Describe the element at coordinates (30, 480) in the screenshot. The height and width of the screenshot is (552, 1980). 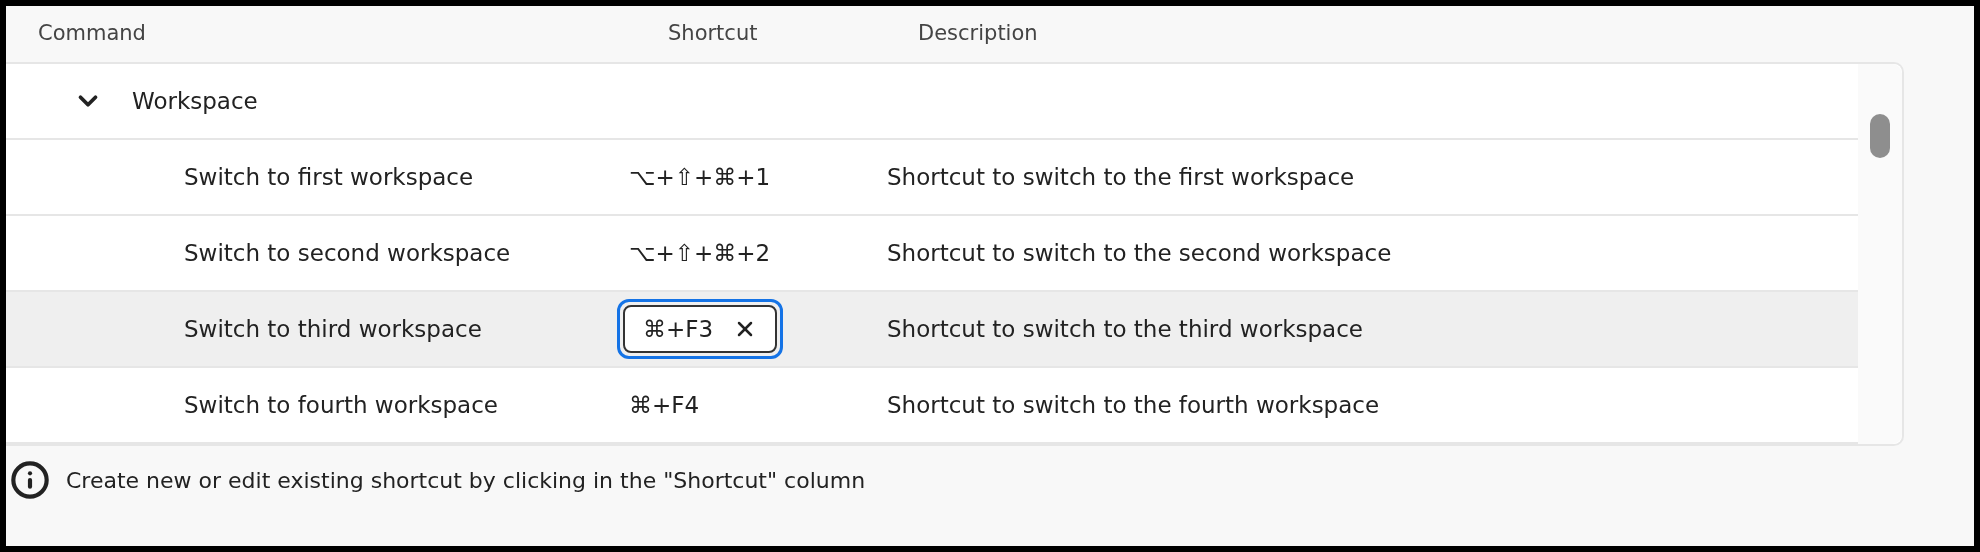
I see `info-icon` at that location.